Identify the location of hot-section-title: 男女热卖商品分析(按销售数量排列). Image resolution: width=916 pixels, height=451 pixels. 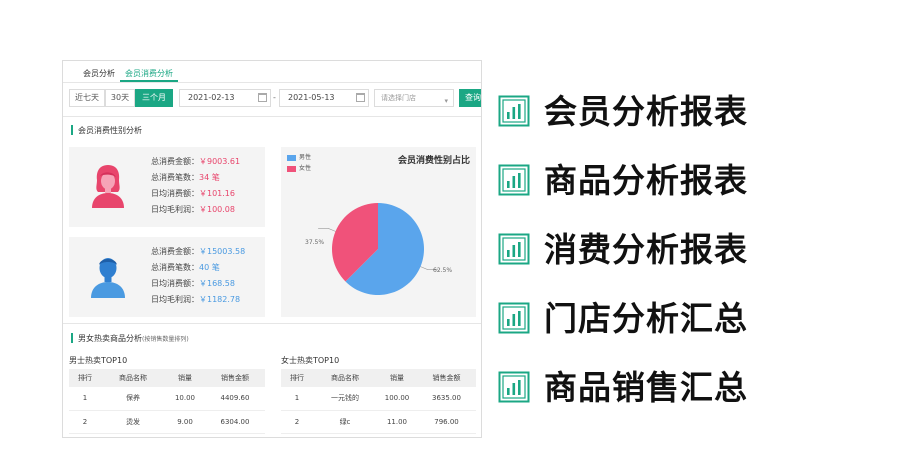
(130, 338).